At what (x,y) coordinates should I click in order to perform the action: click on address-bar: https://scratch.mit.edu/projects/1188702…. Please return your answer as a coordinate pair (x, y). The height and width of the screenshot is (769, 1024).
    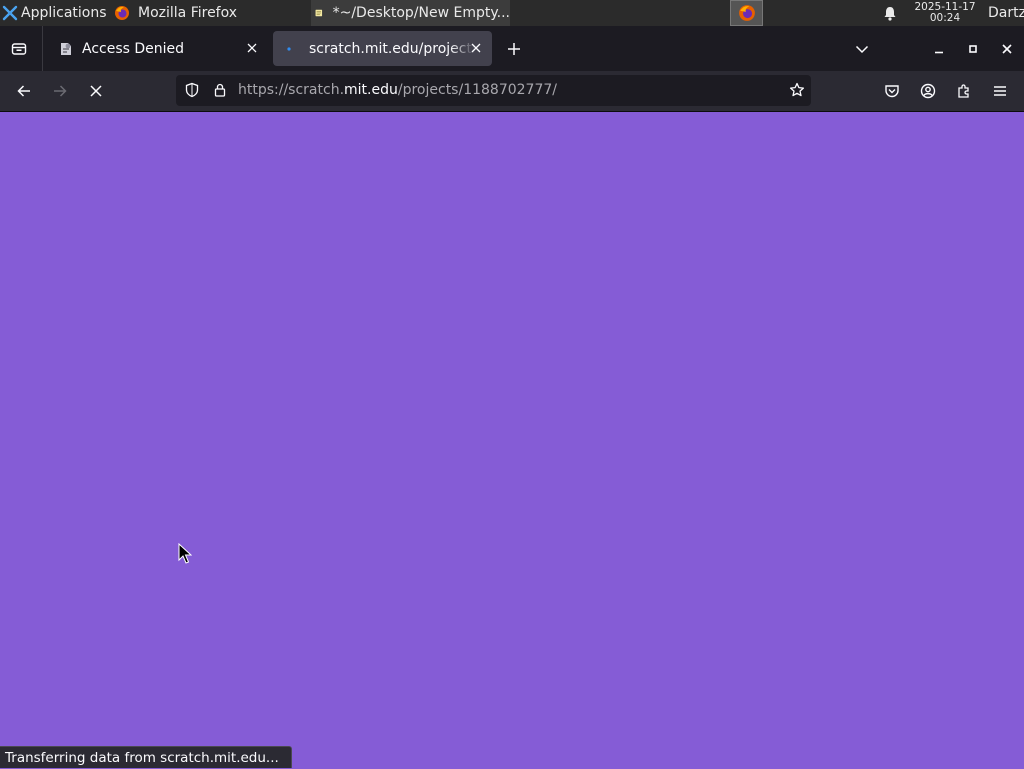
    Looking at the image, I should click on (493, 90).